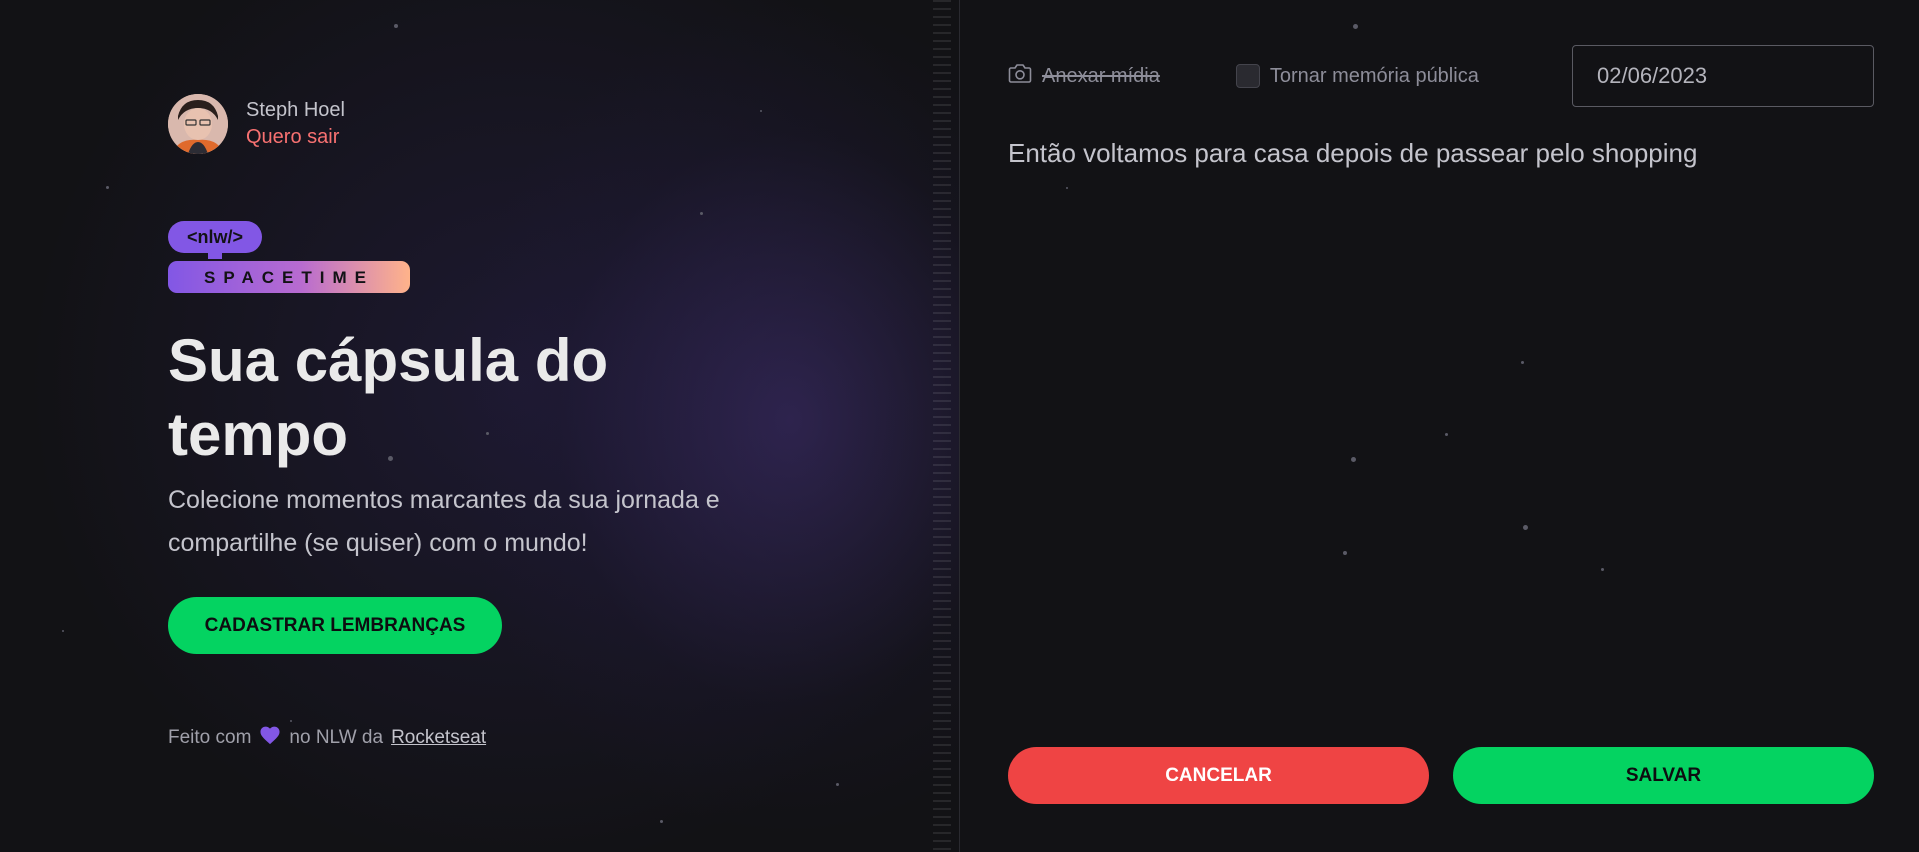 The image size is (1919, 852). I want to click on nlw-spacetime-logo: <nlw/> SPACETIME, so click(289, 260).